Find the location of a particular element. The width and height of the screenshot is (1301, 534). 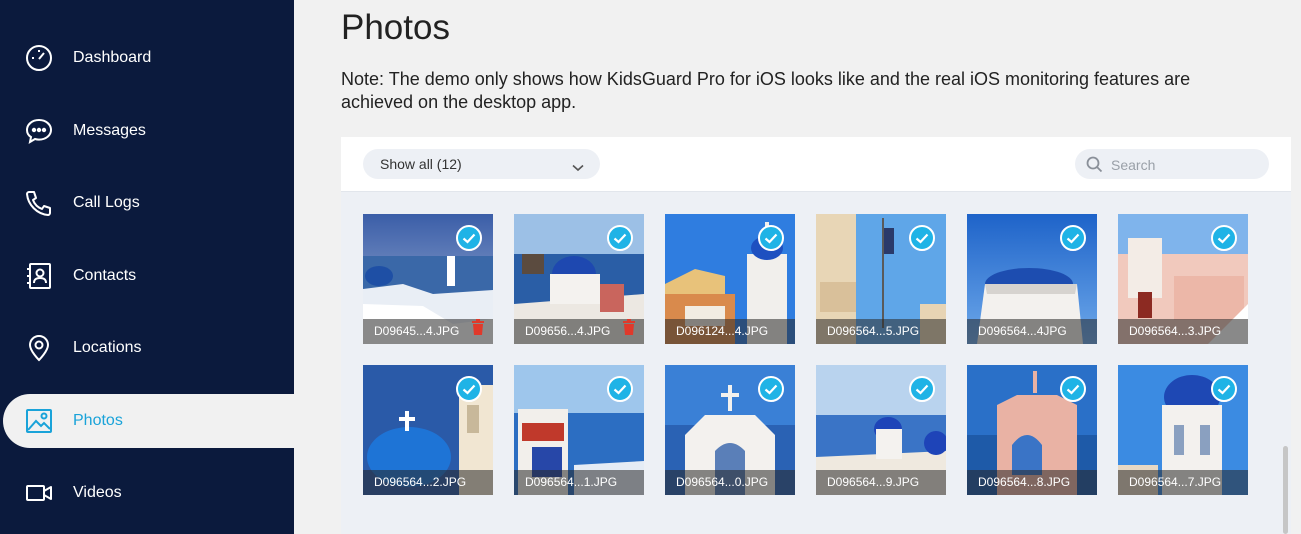

photo-filename: D096564...3.JPG is located at coordinates (1183, 331).